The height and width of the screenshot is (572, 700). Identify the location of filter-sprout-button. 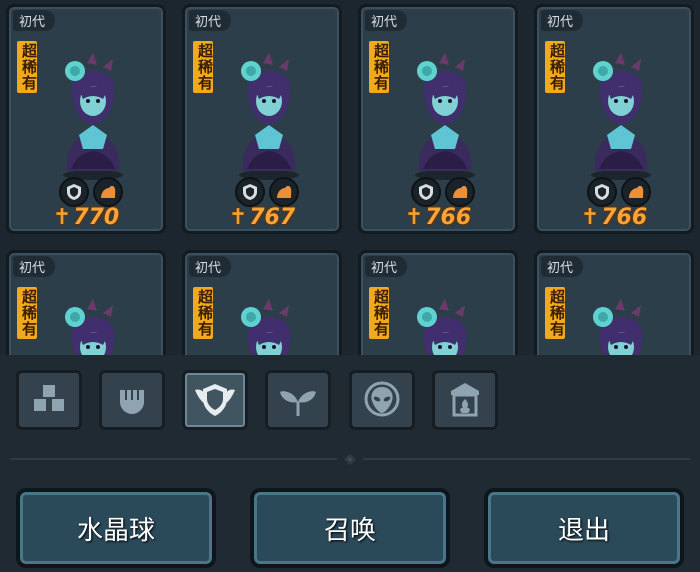
(298, 400).